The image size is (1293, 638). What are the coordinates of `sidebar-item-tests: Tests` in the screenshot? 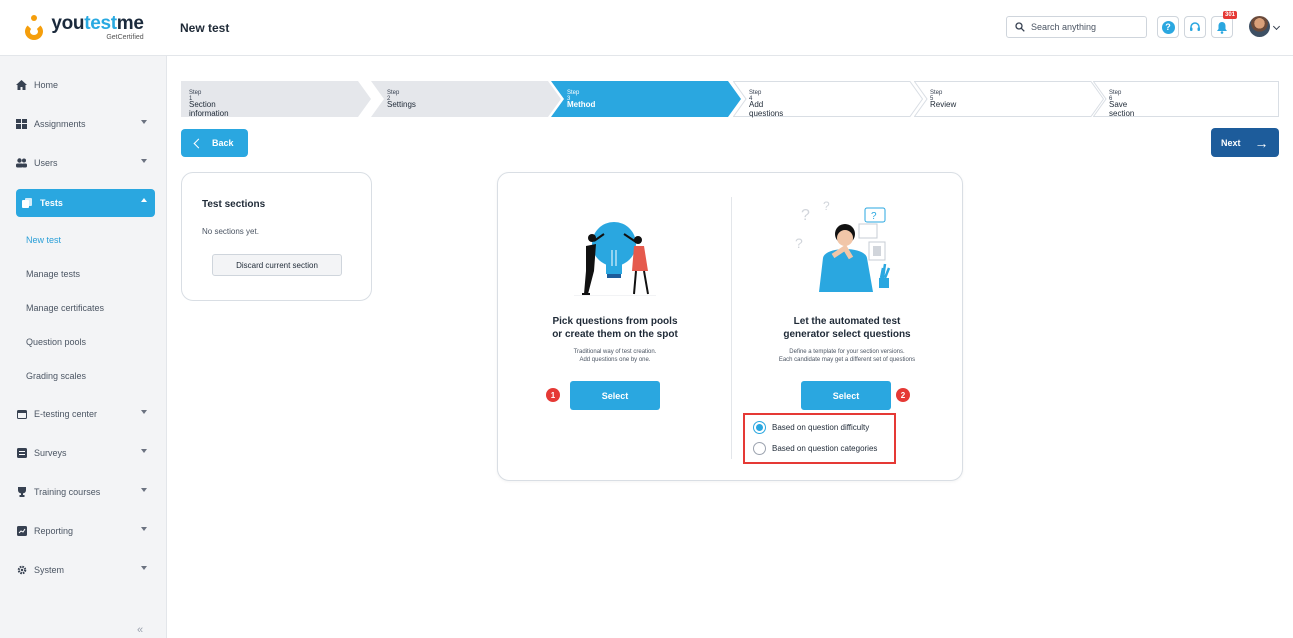 It's located at (85, 203).